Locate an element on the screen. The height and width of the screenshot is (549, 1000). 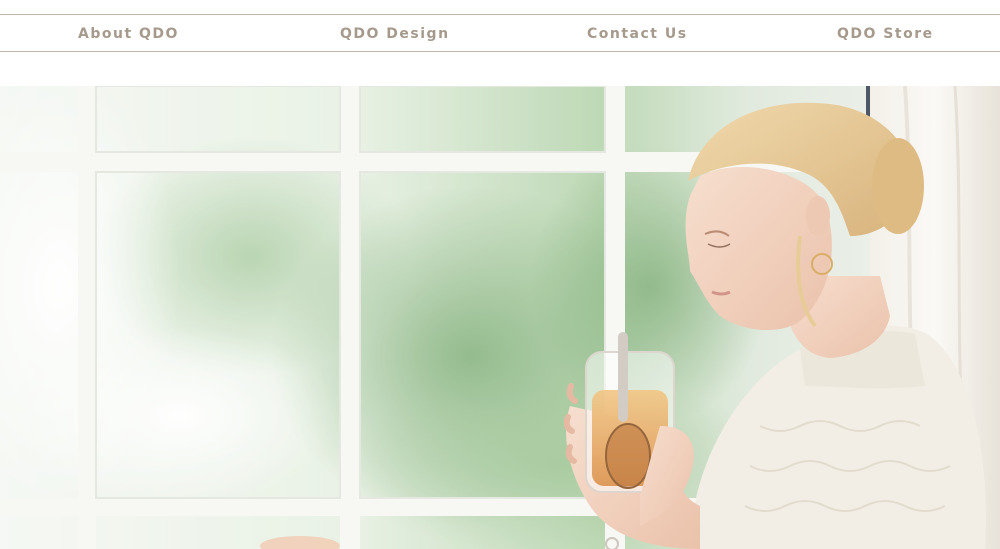
nav-qdo-store-link: QDO Store is located at coordinates (885, 33).